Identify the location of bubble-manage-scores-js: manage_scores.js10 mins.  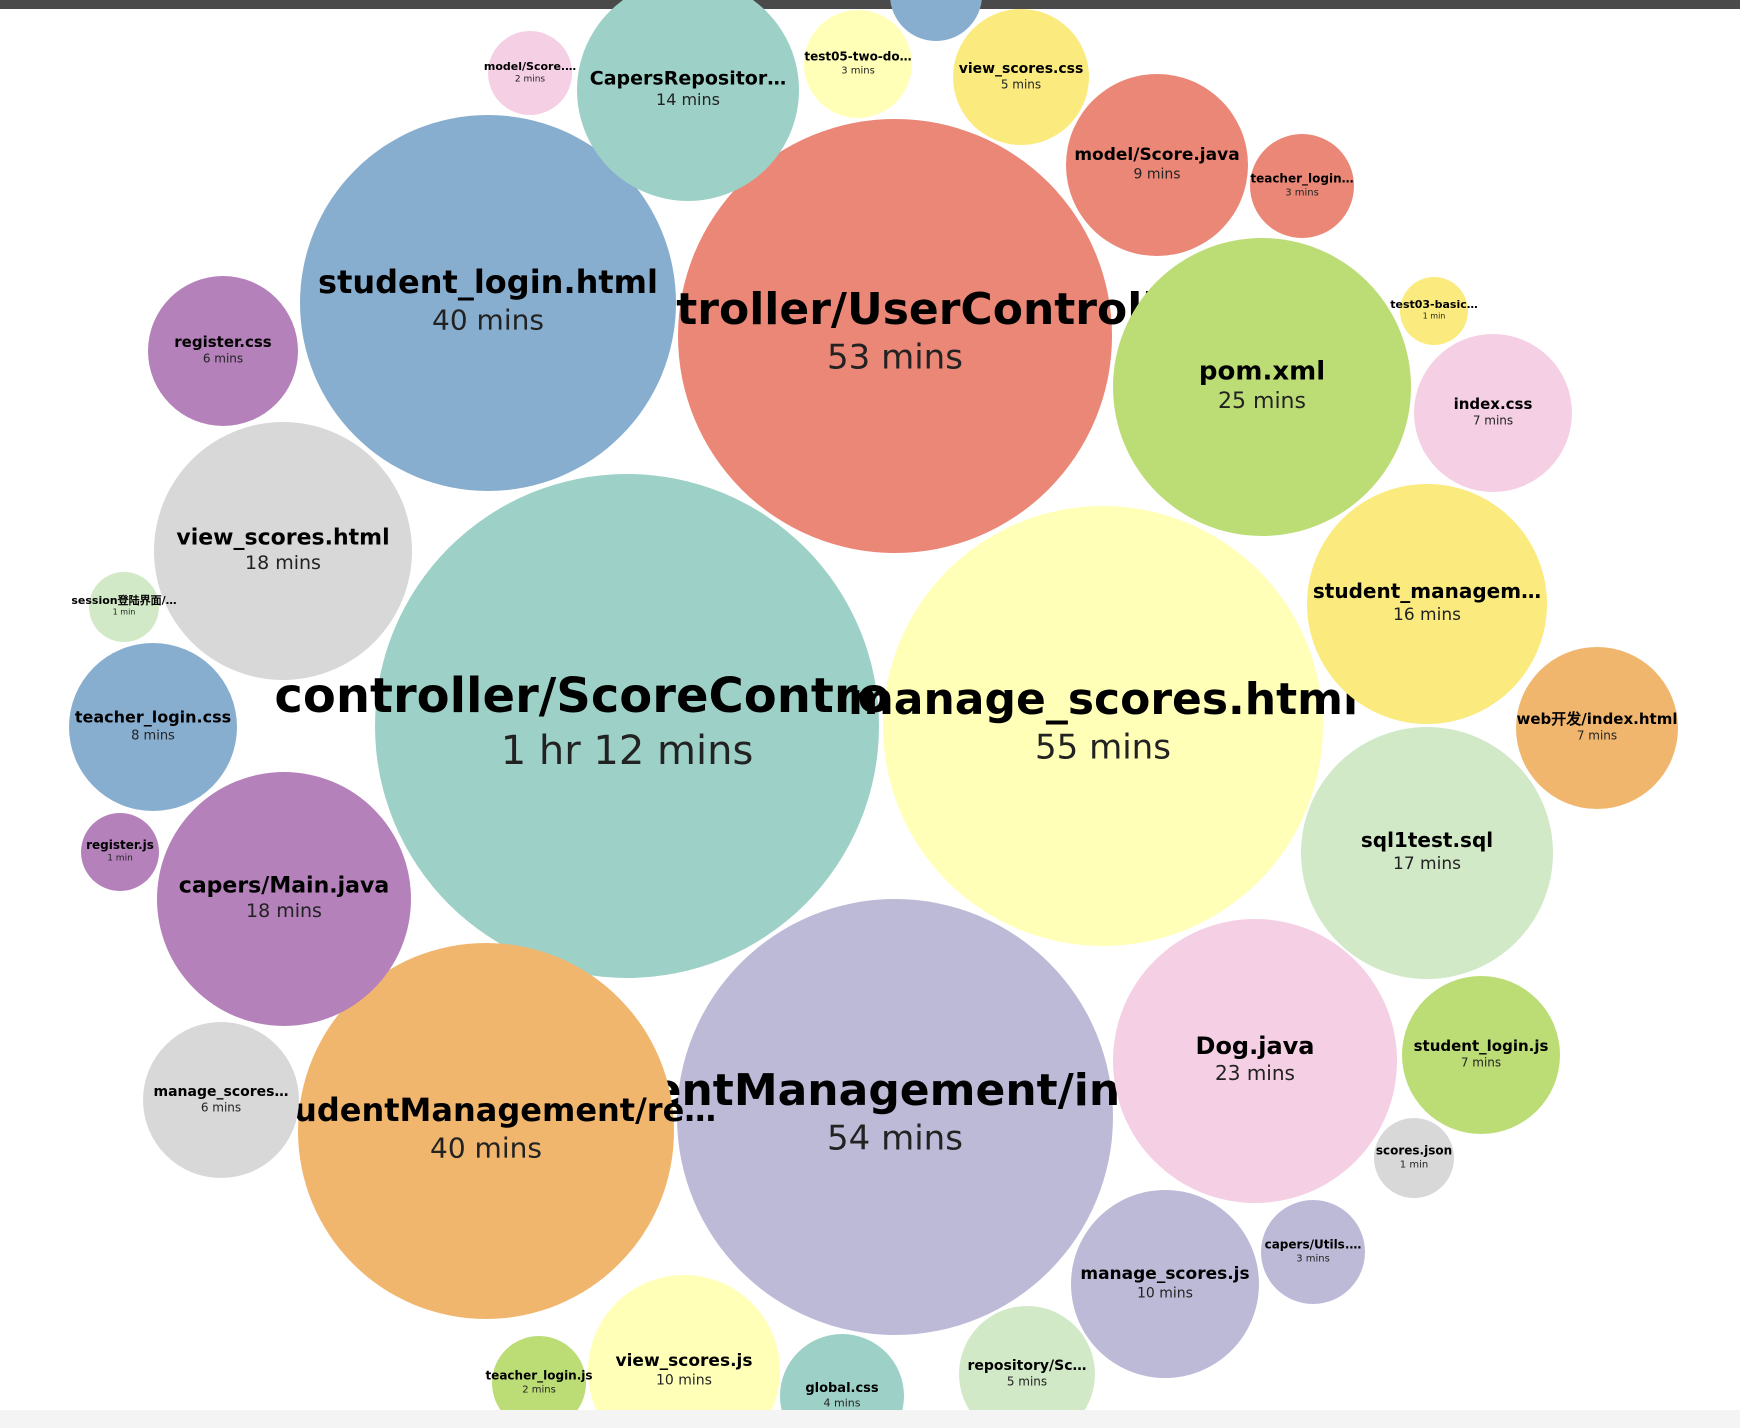
(1165, 1284).